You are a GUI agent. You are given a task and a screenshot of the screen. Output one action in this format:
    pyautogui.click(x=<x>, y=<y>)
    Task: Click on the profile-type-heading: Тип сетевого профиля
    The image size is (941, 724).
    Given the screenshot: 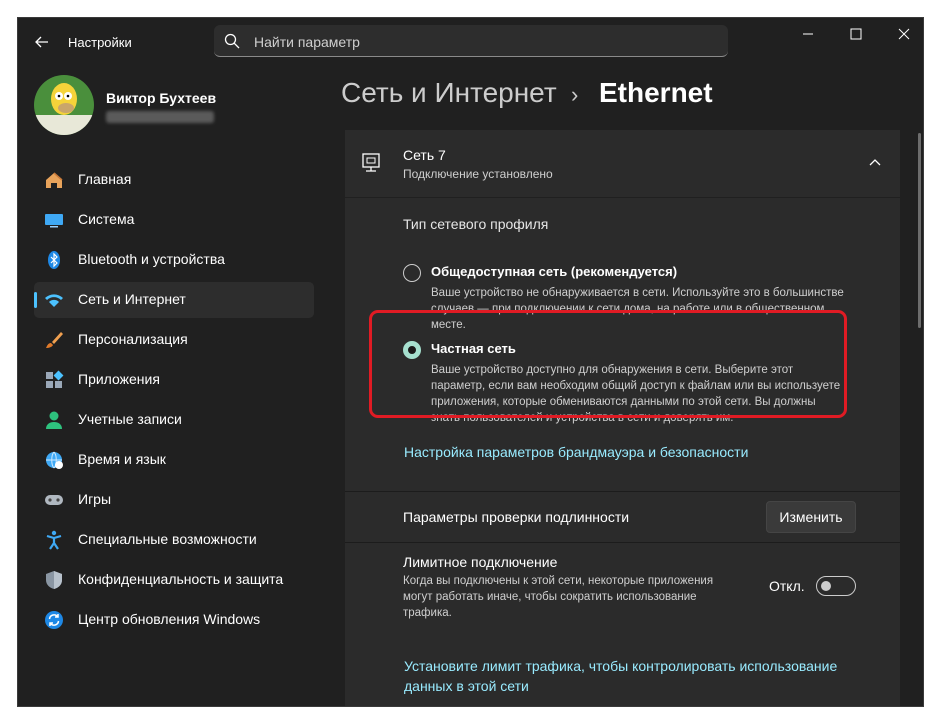 What is the action you would take?
    pyautogui.click(x=476, y=224)
    